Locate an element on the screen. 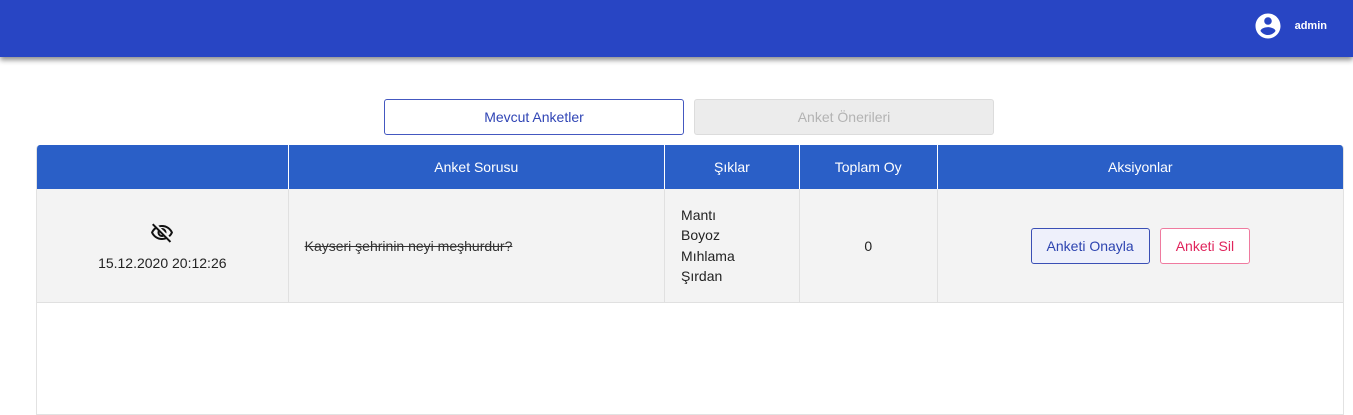  actions-cell: Anketi Onayla Anketi Sil is located at coordinates (1140, 245).